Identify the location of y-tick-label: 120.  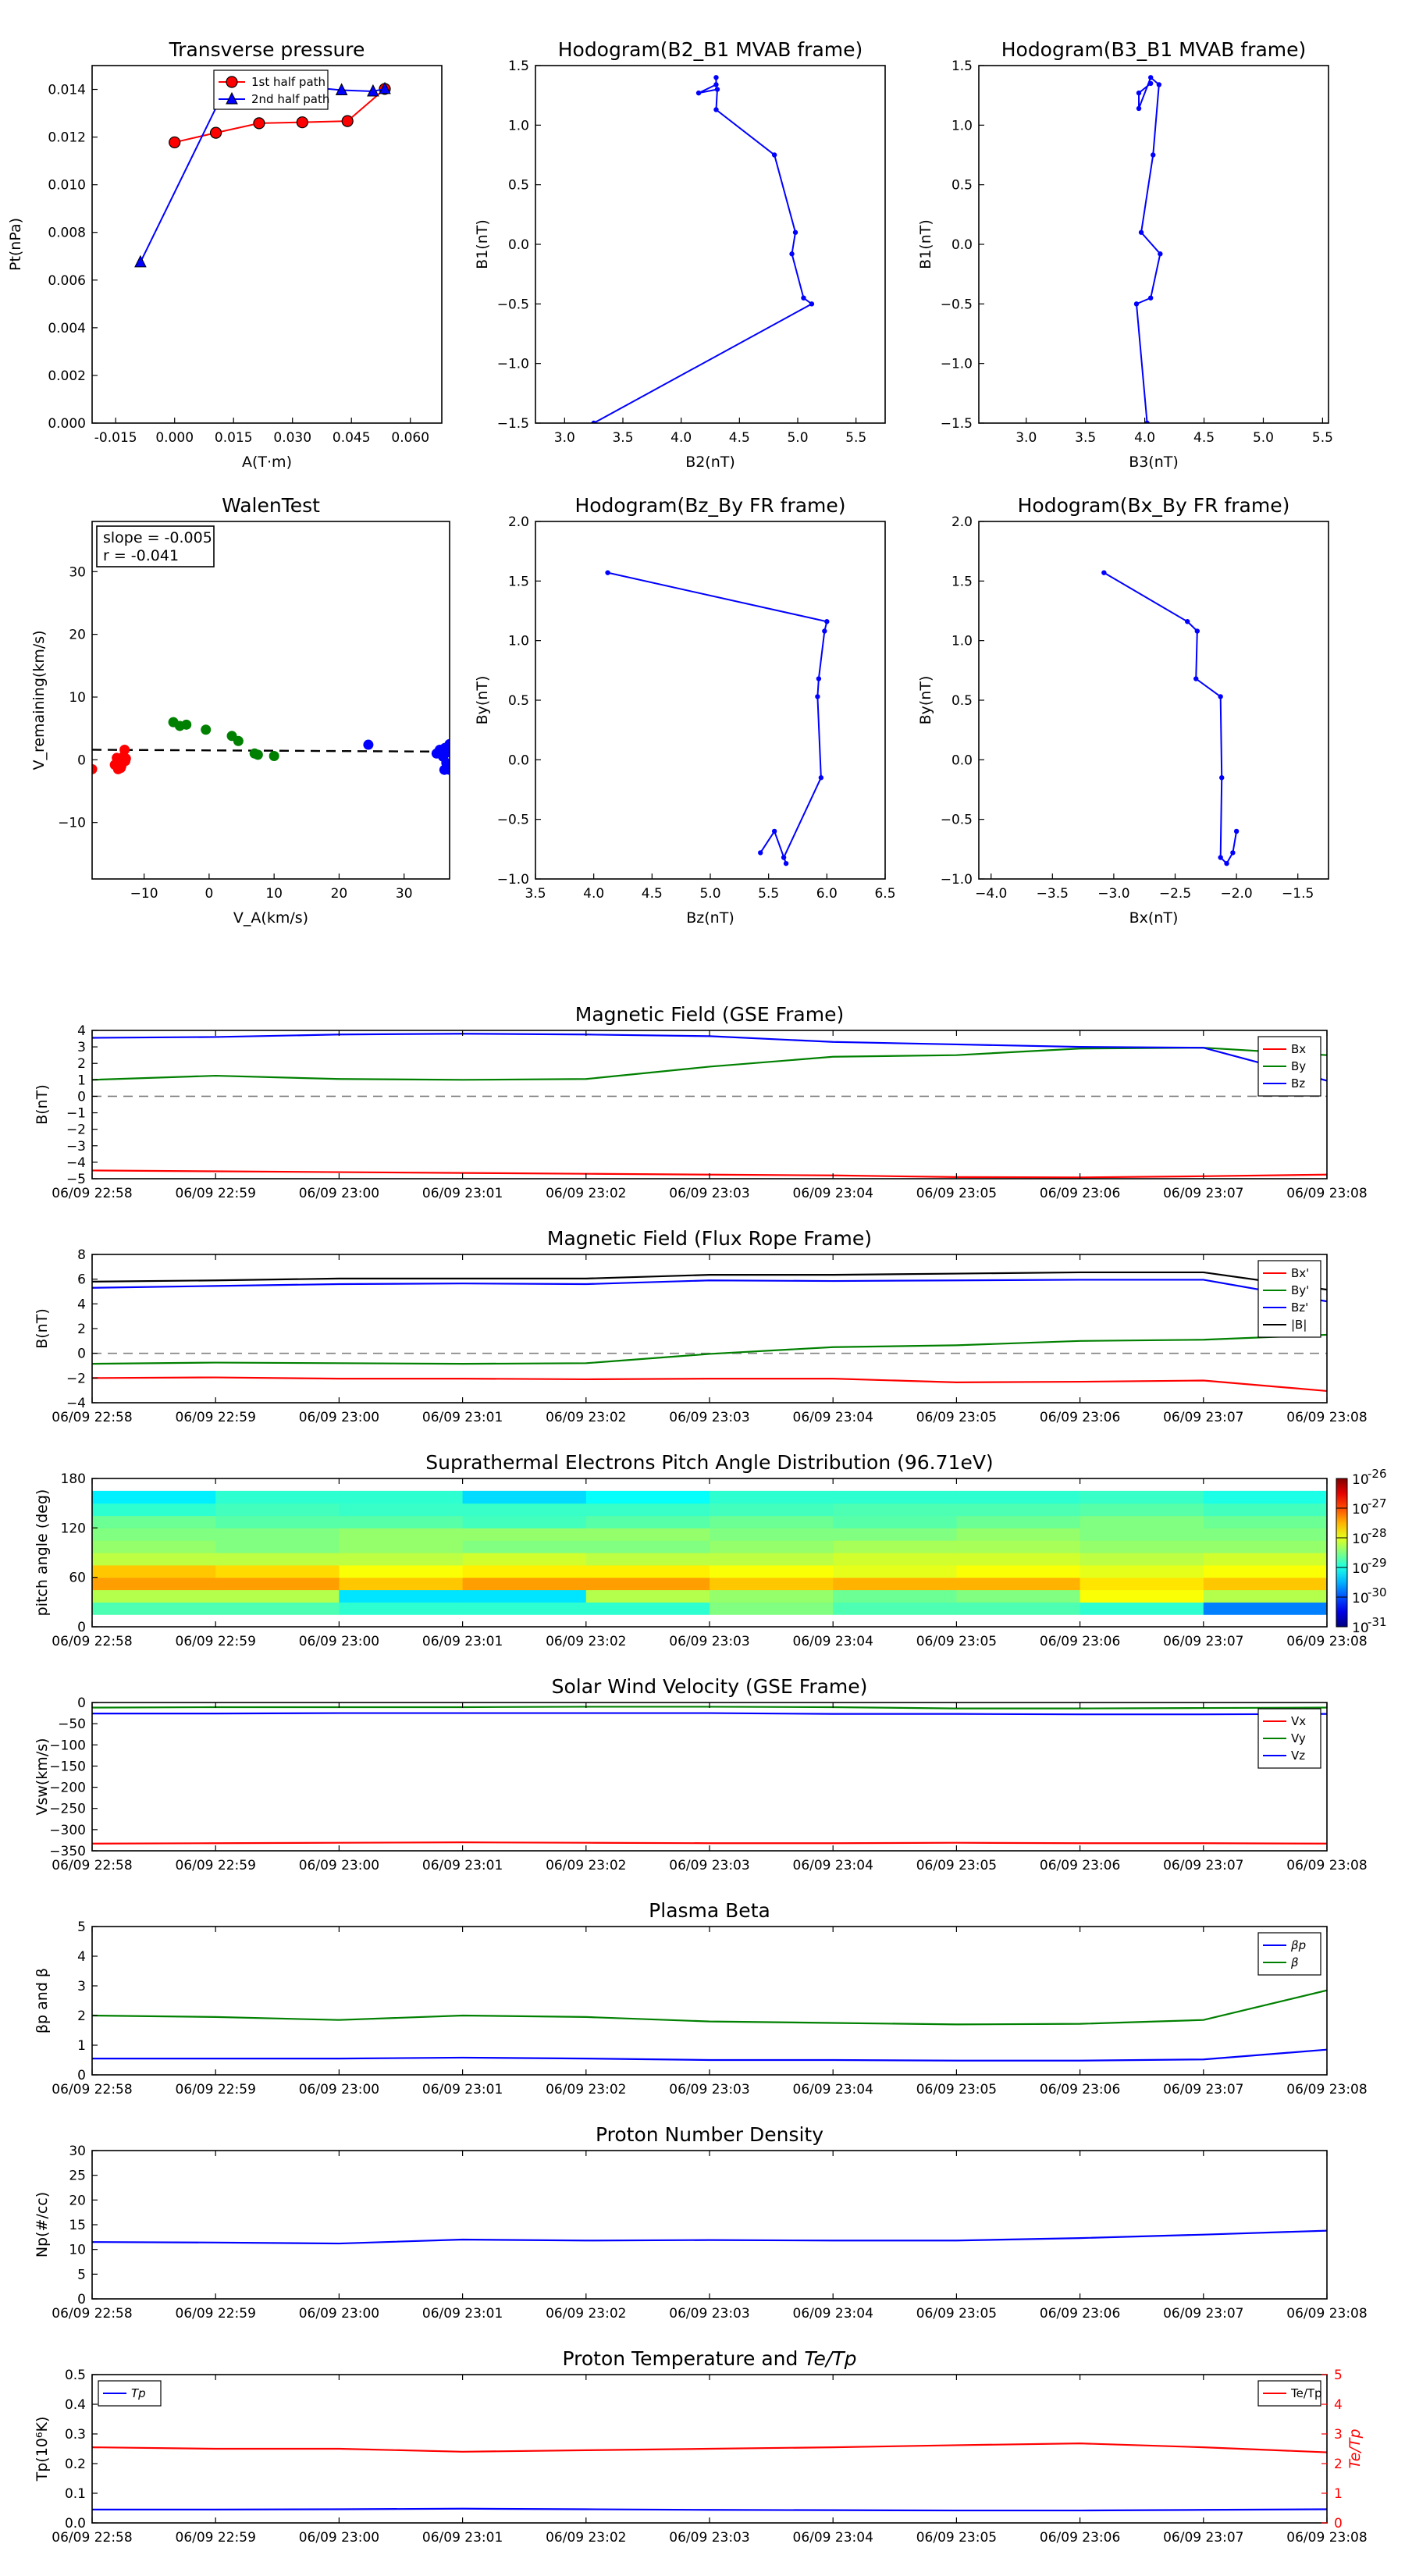
(73, 1528).